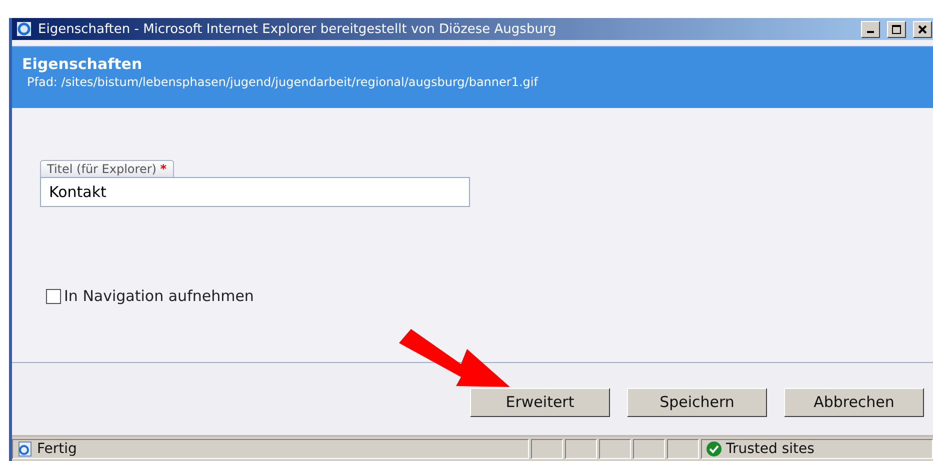 Image resolution: width=933 pixels, height=461 pixels. Describe the element at coordinates (107, 168) in the screenshot. I see `field-label: Titel (für Explorer) *` at that location.